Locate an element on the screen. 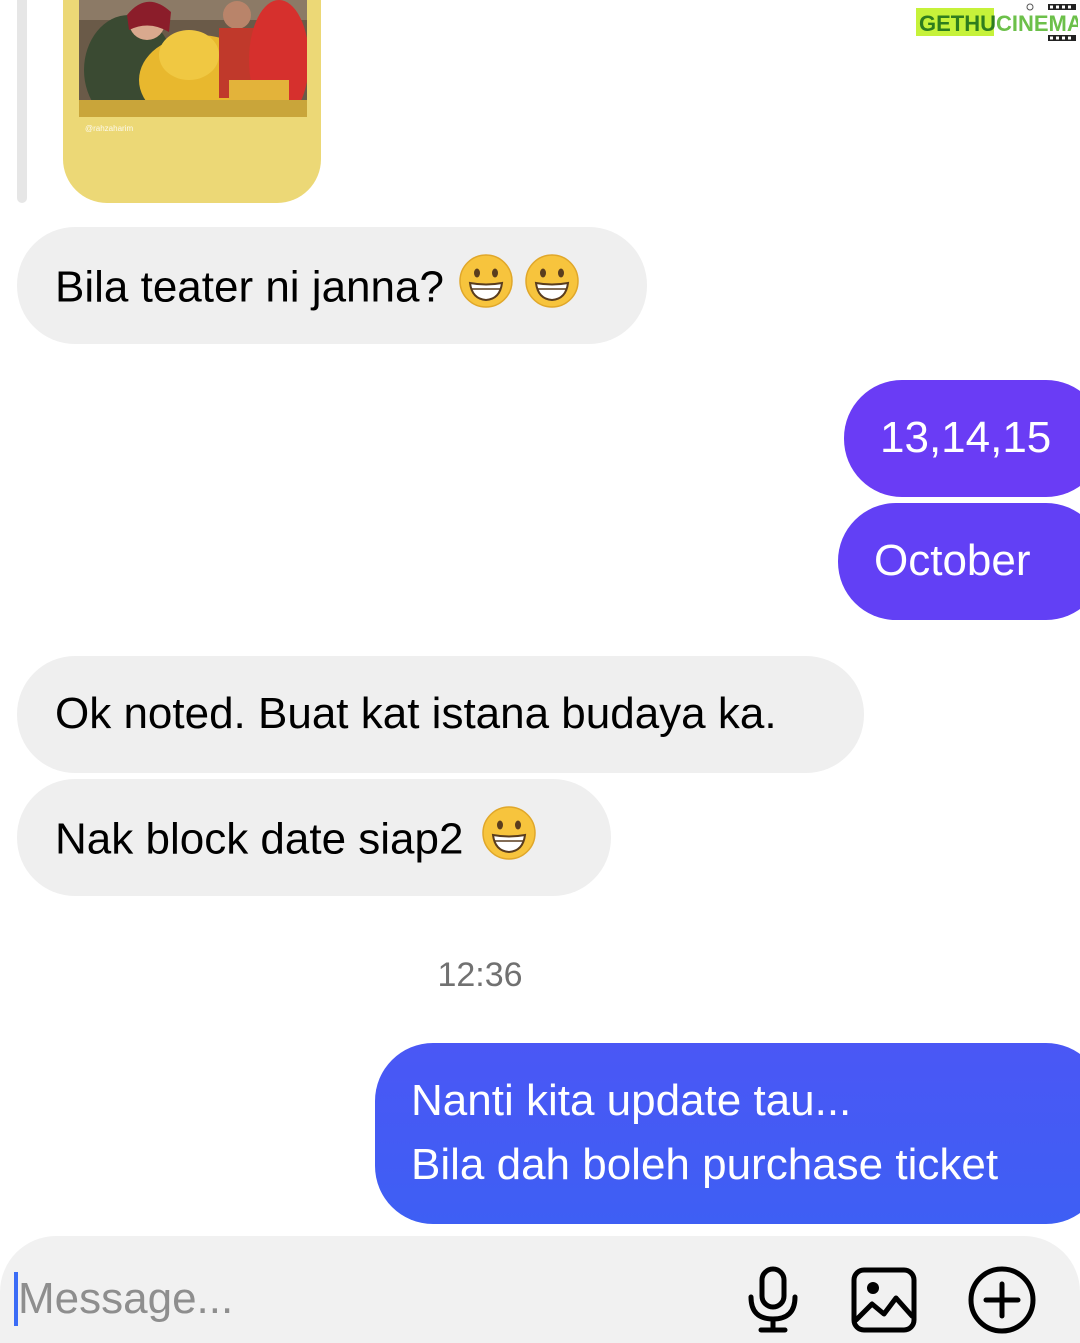 This screenshot has height=1343, width=1080. message-text: Bila teater ni janna? is located at coordinates (249, 287).